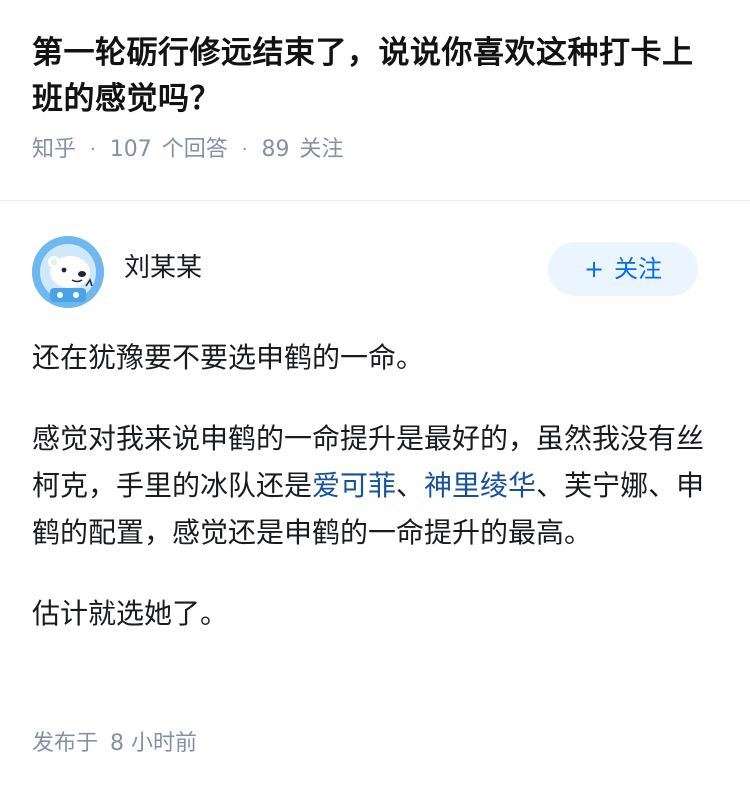 Image resolution: width=750 pixels, height=796 pixels. What do you see at coordinates (68, 272) in the screenshot?
I see `polar-bear-astronaut-icon` at bounding box center [68, 272].